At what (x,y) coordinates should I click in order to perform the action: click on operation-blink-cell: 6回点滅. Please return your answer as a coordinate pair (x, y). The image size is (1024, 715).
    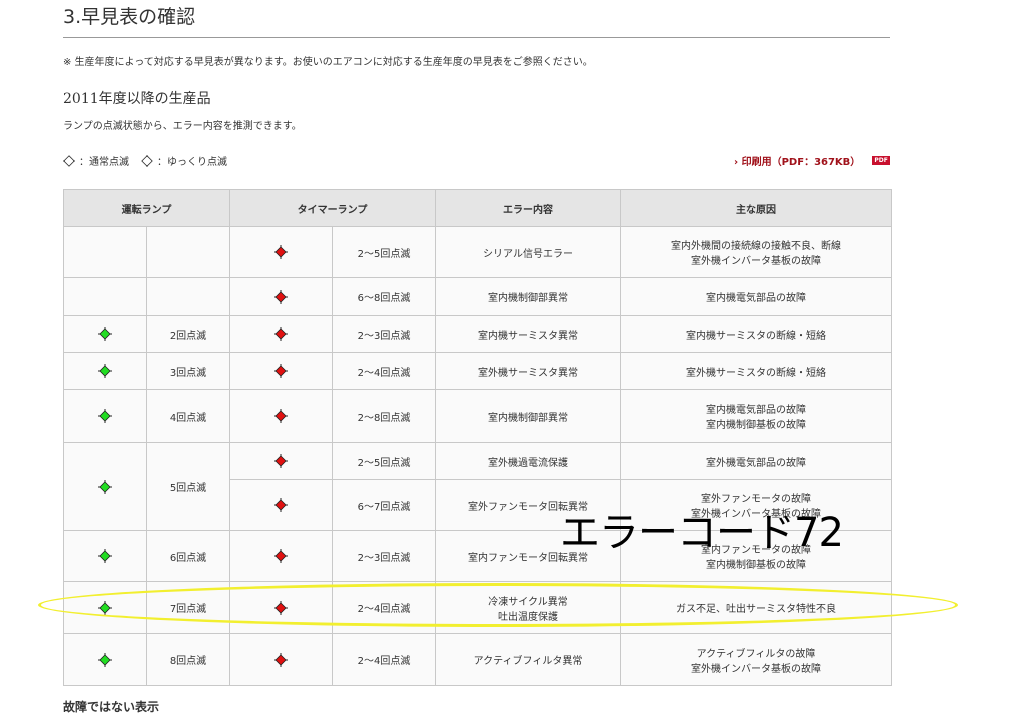
    Looking at the image, I should click on (188, 556).